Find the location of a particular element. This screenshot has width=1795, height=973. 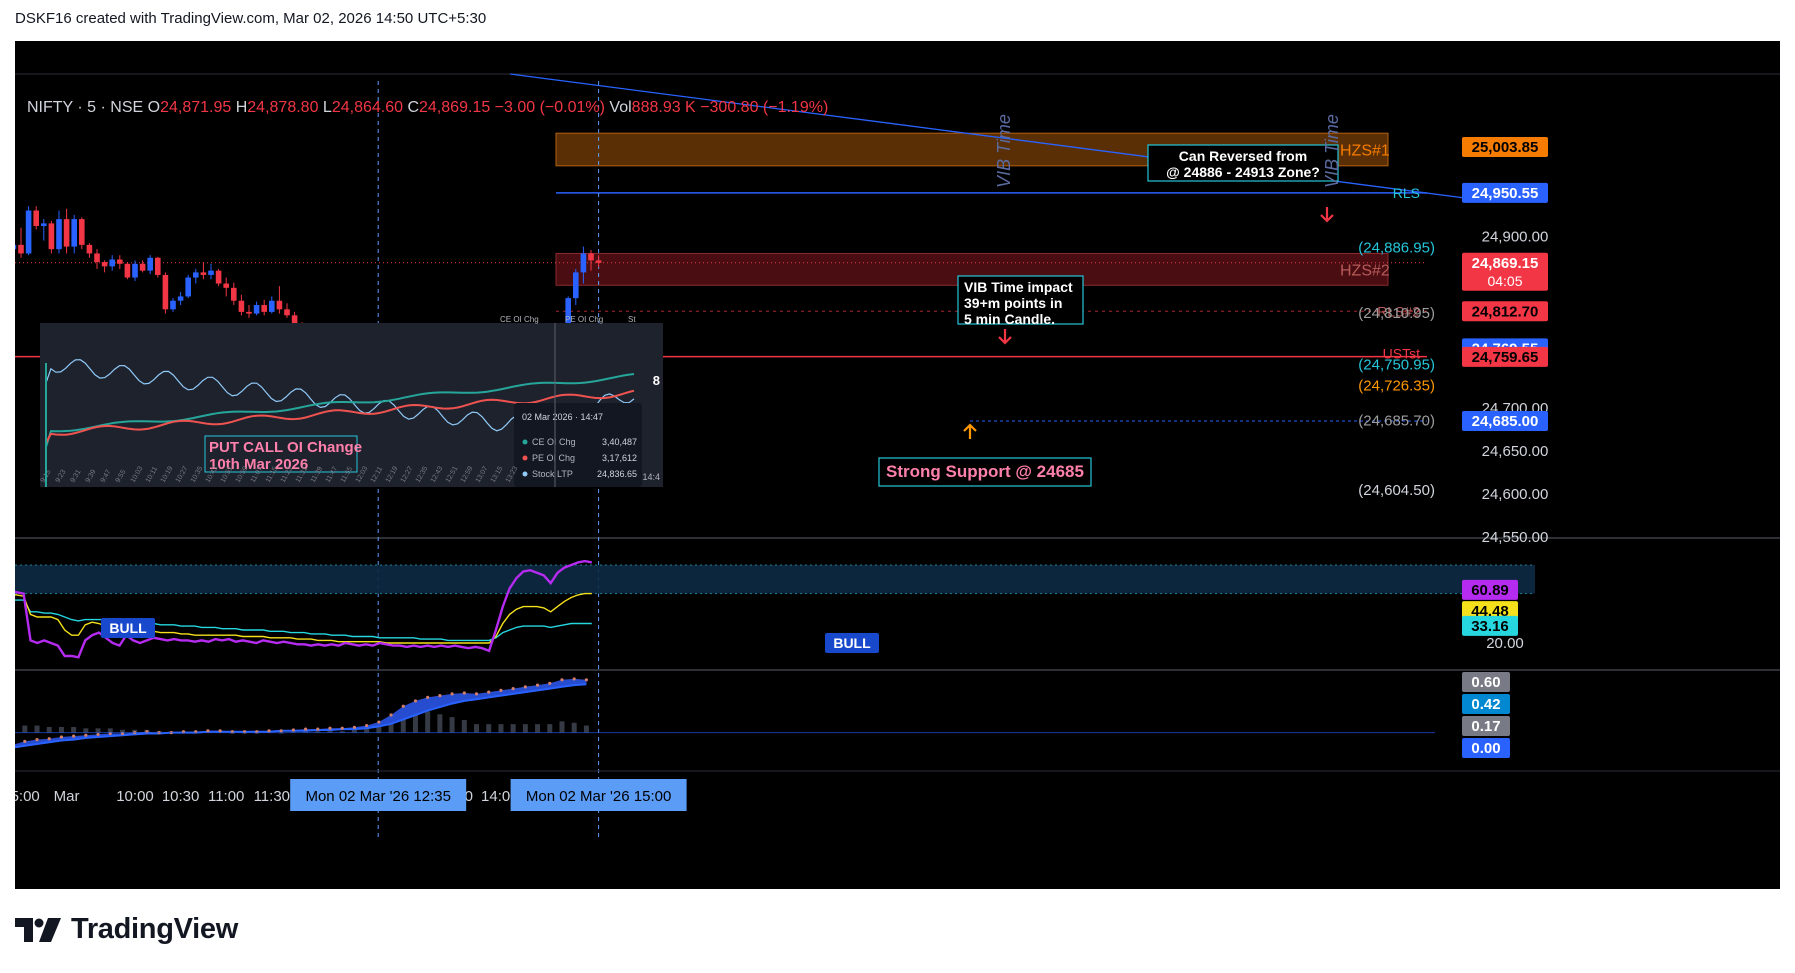

inset-value-label: 8 is located at coordinates (656, 380).